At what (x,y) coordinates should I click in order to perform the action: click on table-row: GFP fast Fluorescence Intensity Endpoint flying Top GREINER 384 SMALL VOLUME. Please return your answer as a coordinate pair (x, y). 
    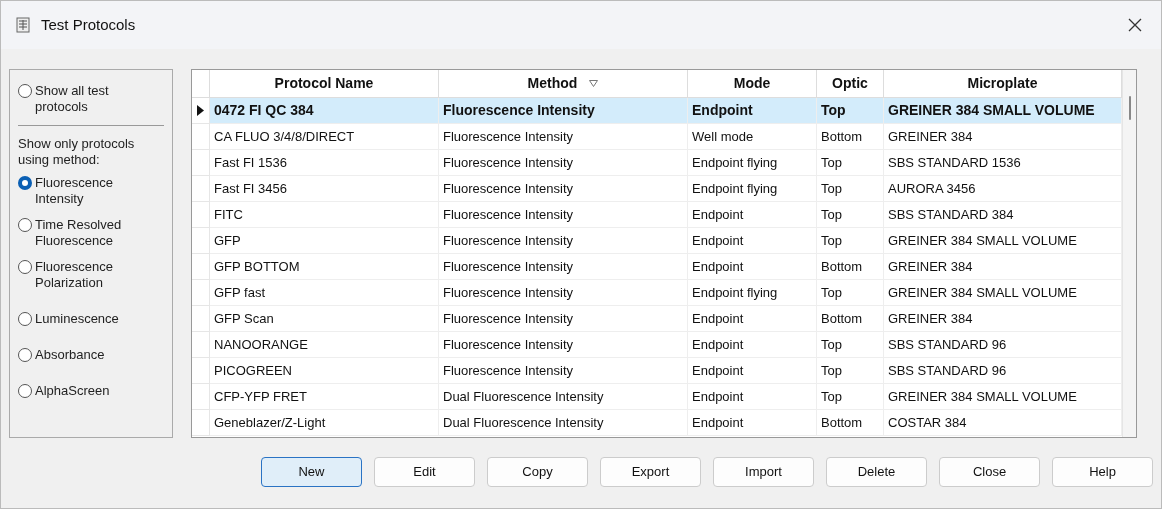
    Looking at the image, I should click on (657, 293).